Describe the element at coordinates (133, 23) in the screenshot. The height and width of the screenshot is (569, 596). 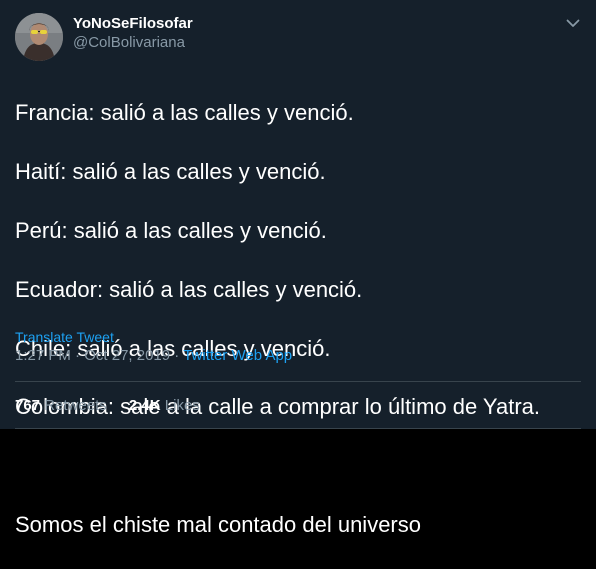
I see `display-name: YoNoSeFilosofar` at that location.